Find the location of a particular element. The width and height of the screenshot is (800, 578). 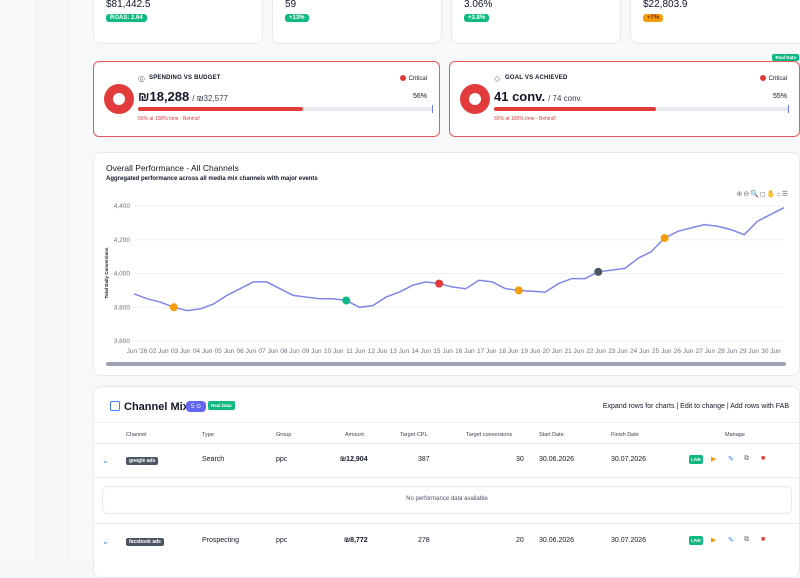

achieved-amount: 41 conv. is located at coordinates (520, 96).